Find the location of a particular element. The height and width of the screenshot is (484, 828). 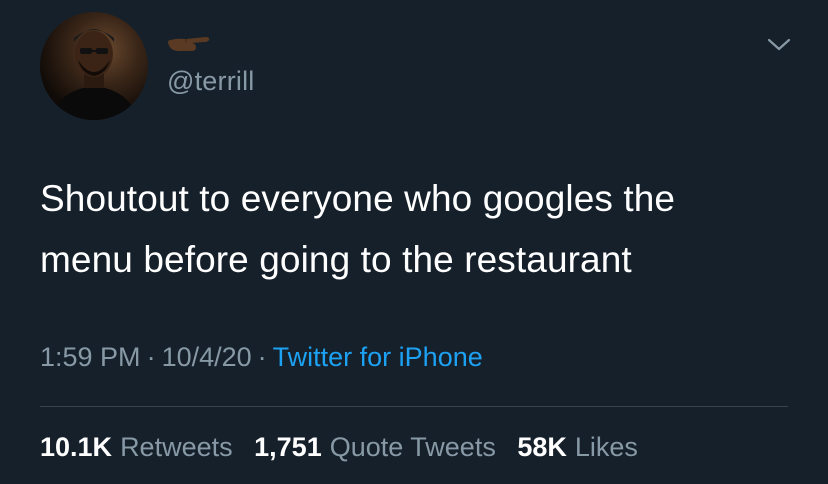

divider is located at coordinates (414, 406).